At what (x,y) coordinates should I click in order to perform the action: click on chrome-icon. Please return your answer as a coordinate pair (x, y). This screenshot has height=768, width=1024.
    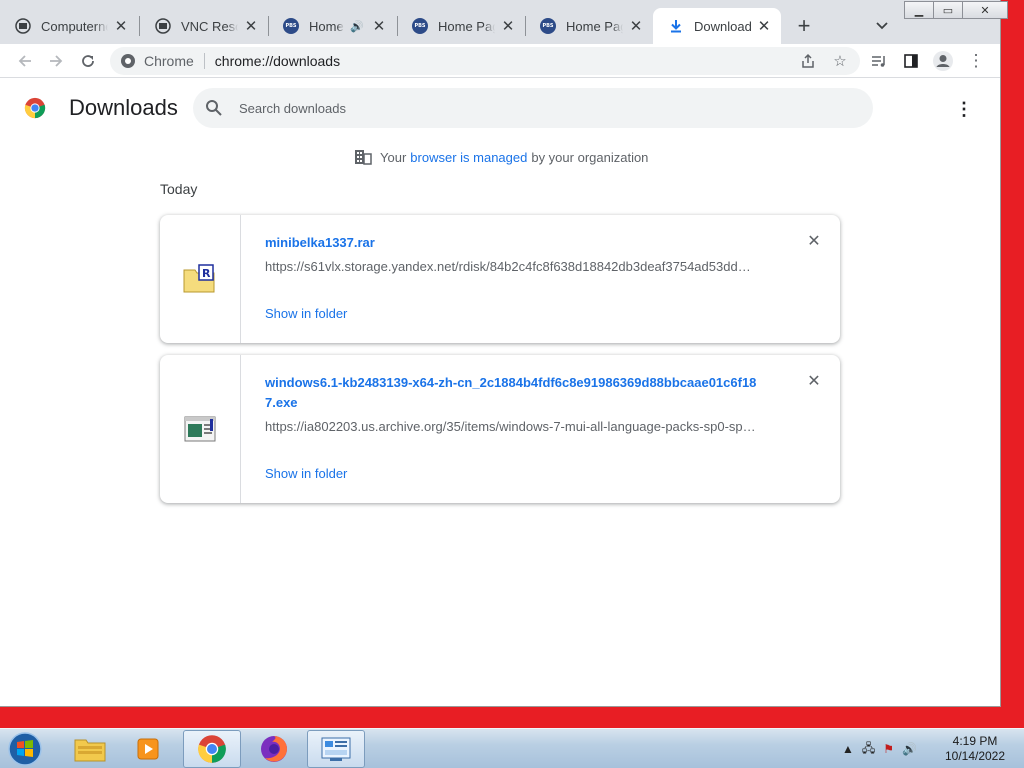
    Looking at the image, I should click on (212, 749).